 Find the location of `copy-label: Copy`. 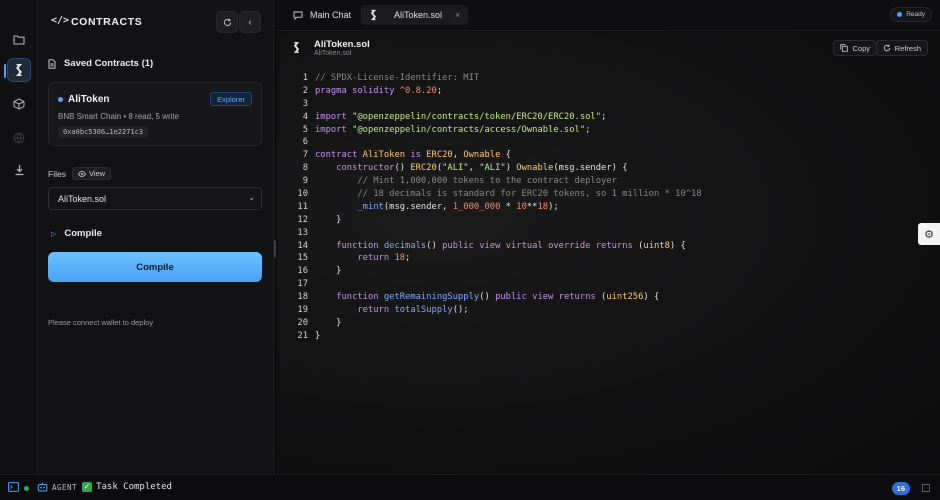

copy-label: Copy is located at coordinates (861, 48).